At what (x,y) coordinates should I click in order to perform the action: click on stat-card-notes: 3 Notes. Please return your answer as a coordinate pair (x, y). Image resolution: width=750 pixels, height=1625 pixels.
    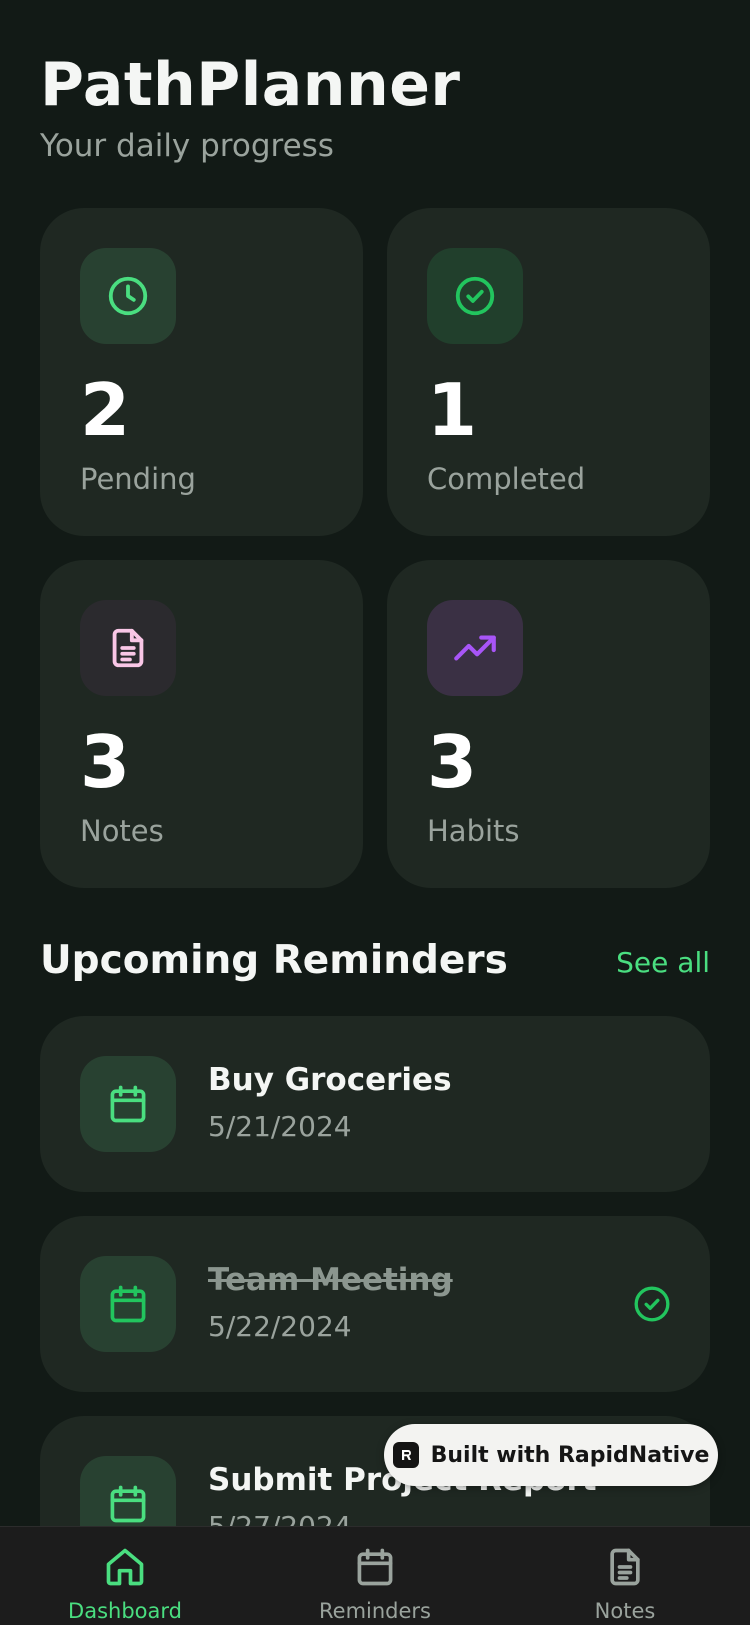
    Looking at the image, I should click on (201, 724).